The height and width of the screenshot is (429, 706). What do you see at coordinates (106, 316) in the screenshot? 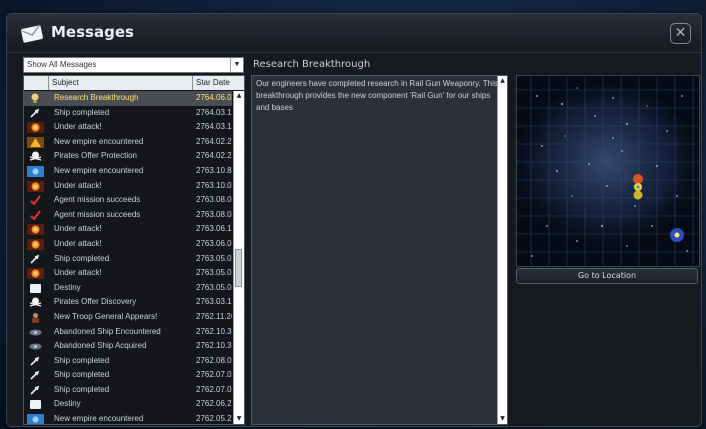
I see `message-subject: New Troop General Appears!` at bounding box center [106, 316].